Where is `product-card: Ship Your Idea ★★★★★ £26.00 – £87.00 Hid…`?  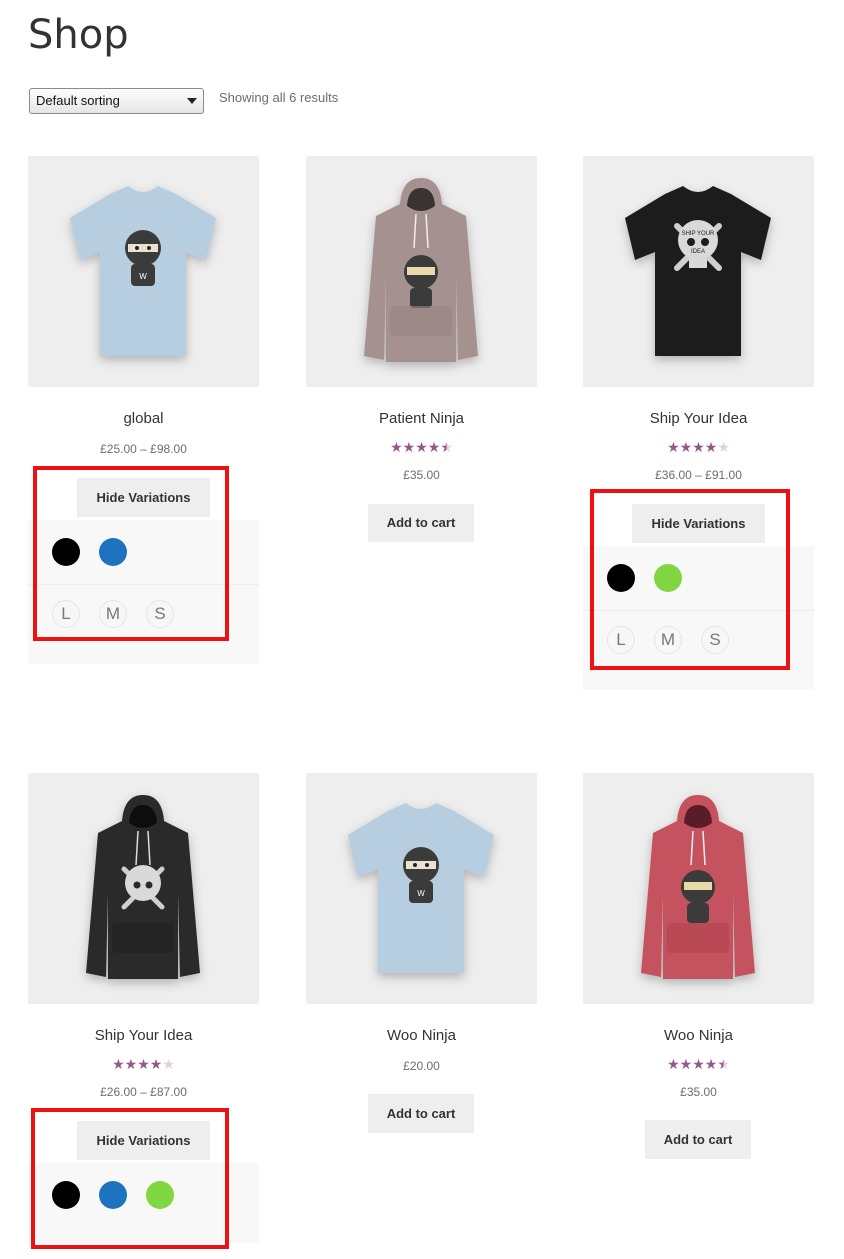 product-card: Ship Your Idea ★★★★★ £26.00 – £87.00 Hid… is located at coordinates (143, 1008).